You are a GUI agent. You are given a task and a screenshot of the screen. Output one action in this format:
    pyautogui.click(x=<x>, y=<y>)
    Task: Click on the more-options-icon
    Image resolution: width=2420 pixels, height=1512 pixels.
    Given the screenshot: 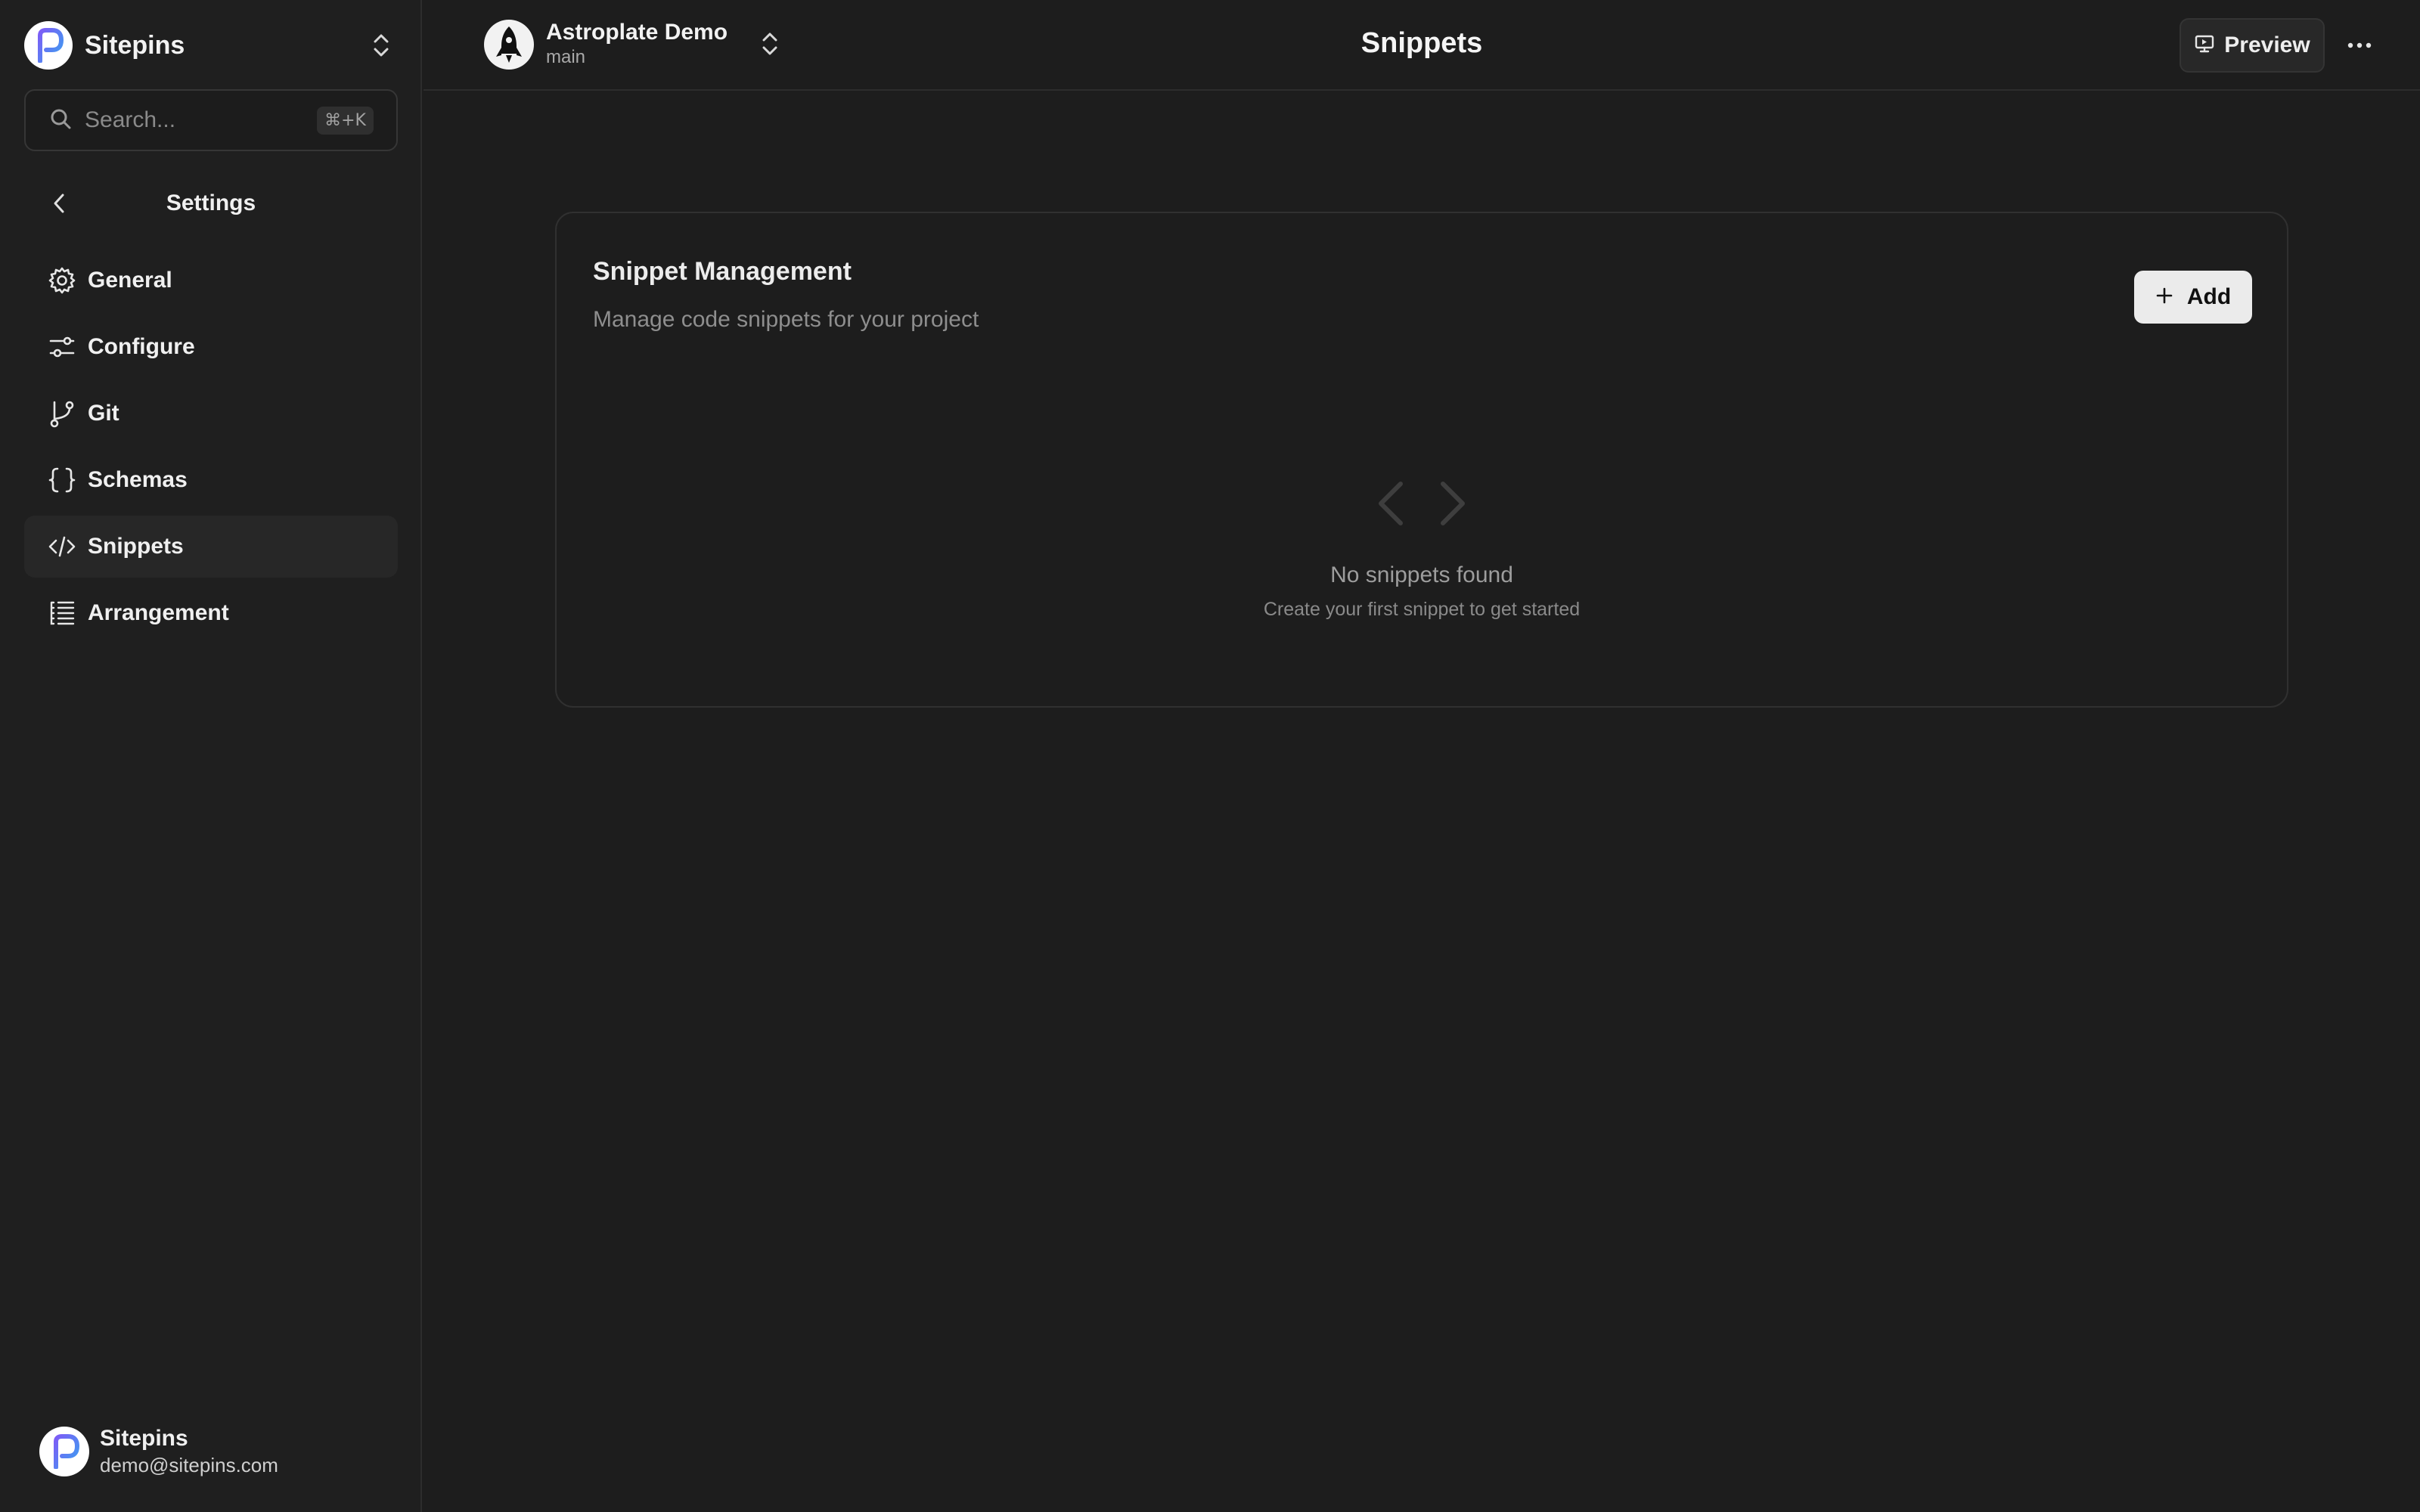 What is the action you would take?
    pyautogui.click(x=2359, y=45)
    